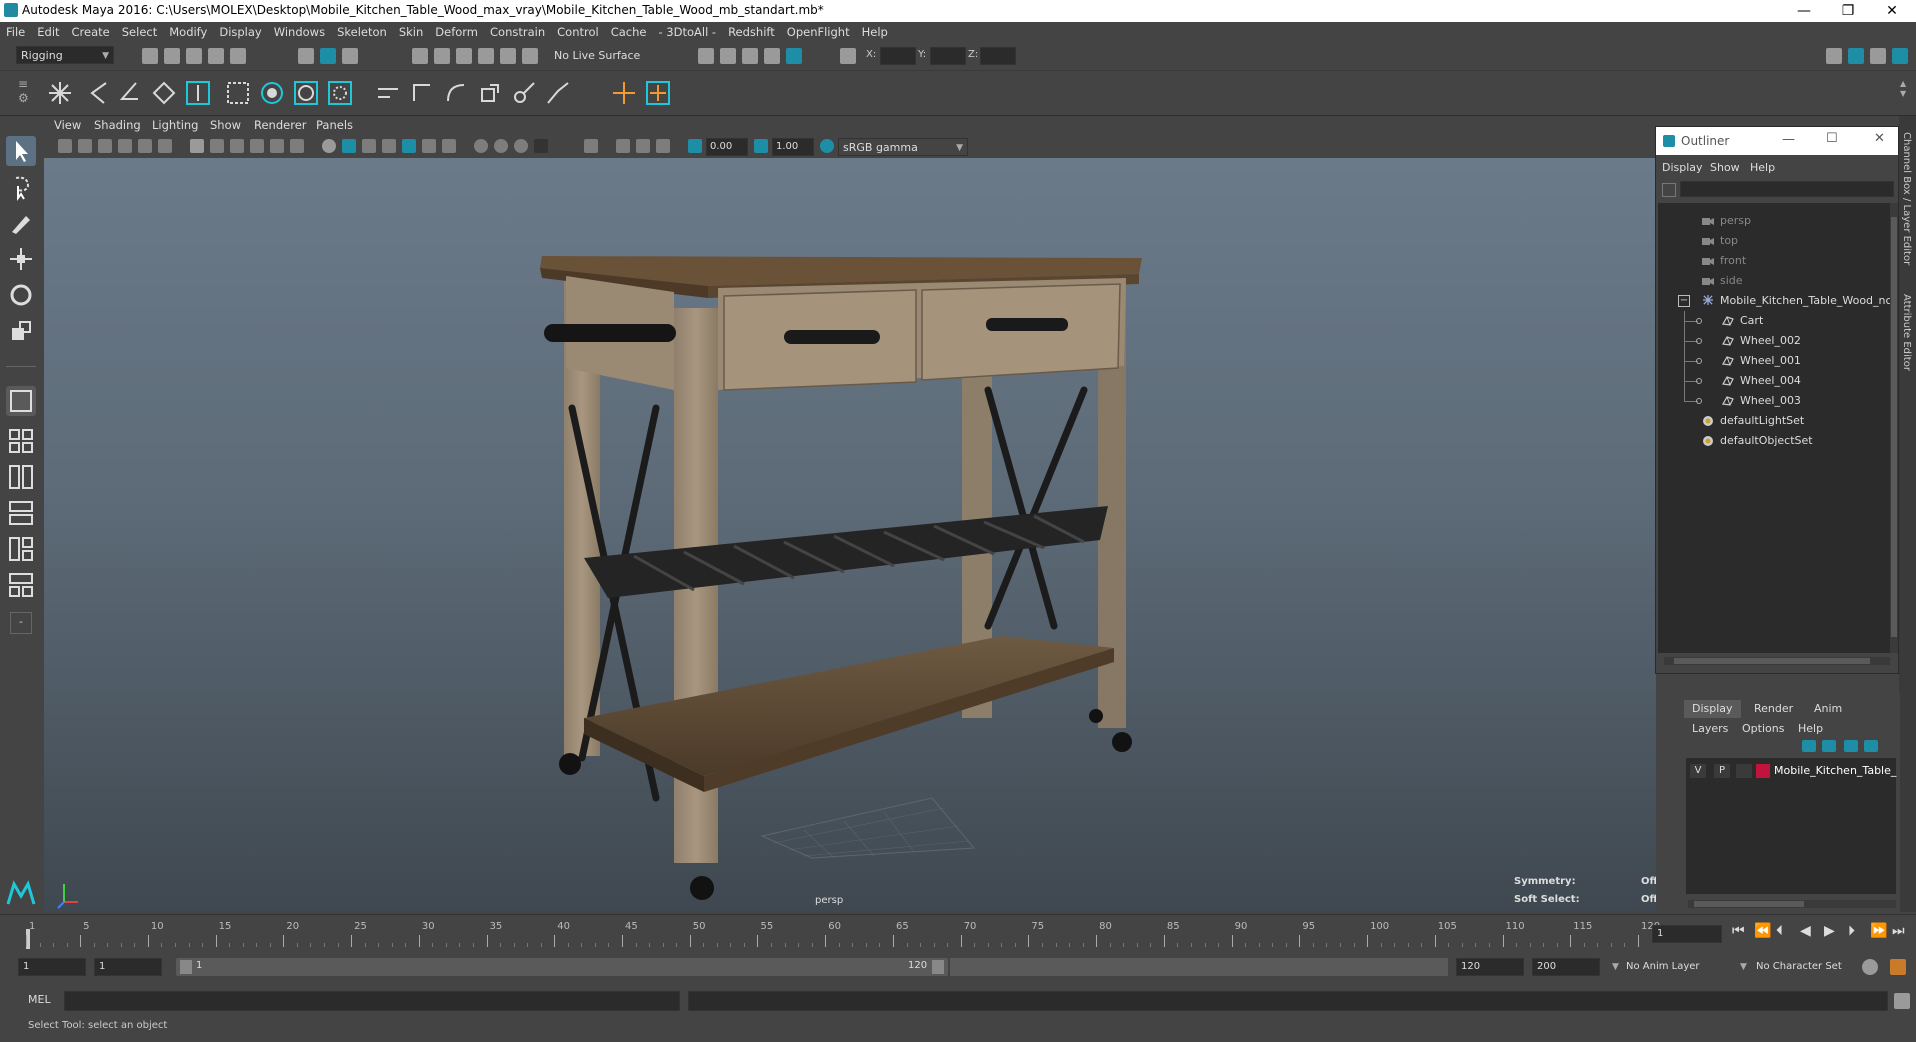 This screenshot has width=1916, height=1042. Describe the element at coordinates (297, 146) in the screenshot. I see `safe-action-icon` at that location.